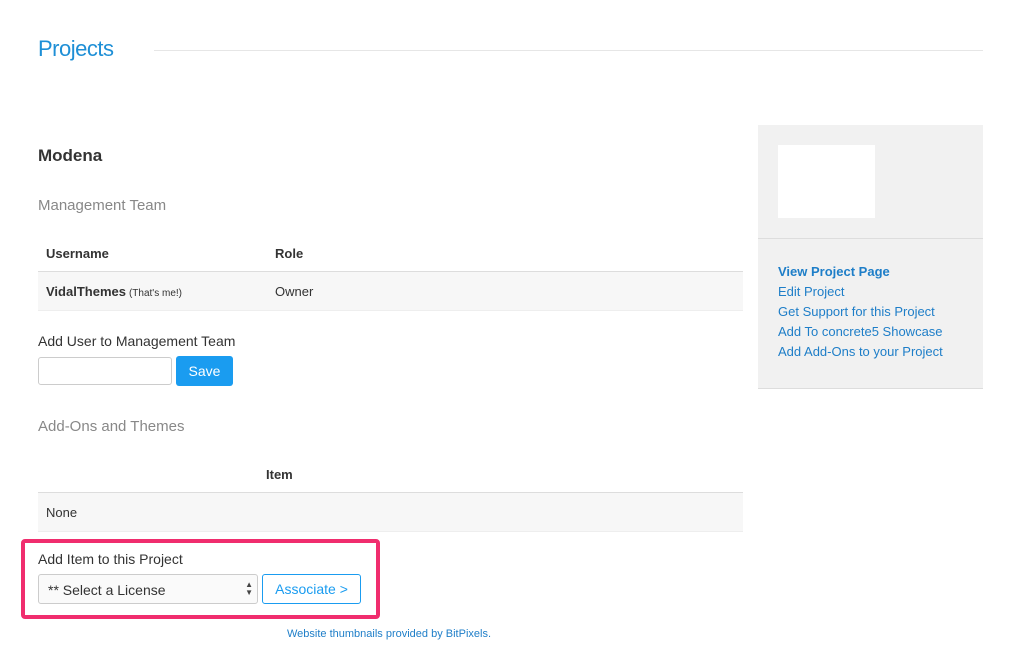 This screenshot has height=650, width=1020. What do you see at coordinates (860, 352) in the screenshot?
I see `add-addons-link: Add Add-Ons to your Project` at bounding box center [860, 352].